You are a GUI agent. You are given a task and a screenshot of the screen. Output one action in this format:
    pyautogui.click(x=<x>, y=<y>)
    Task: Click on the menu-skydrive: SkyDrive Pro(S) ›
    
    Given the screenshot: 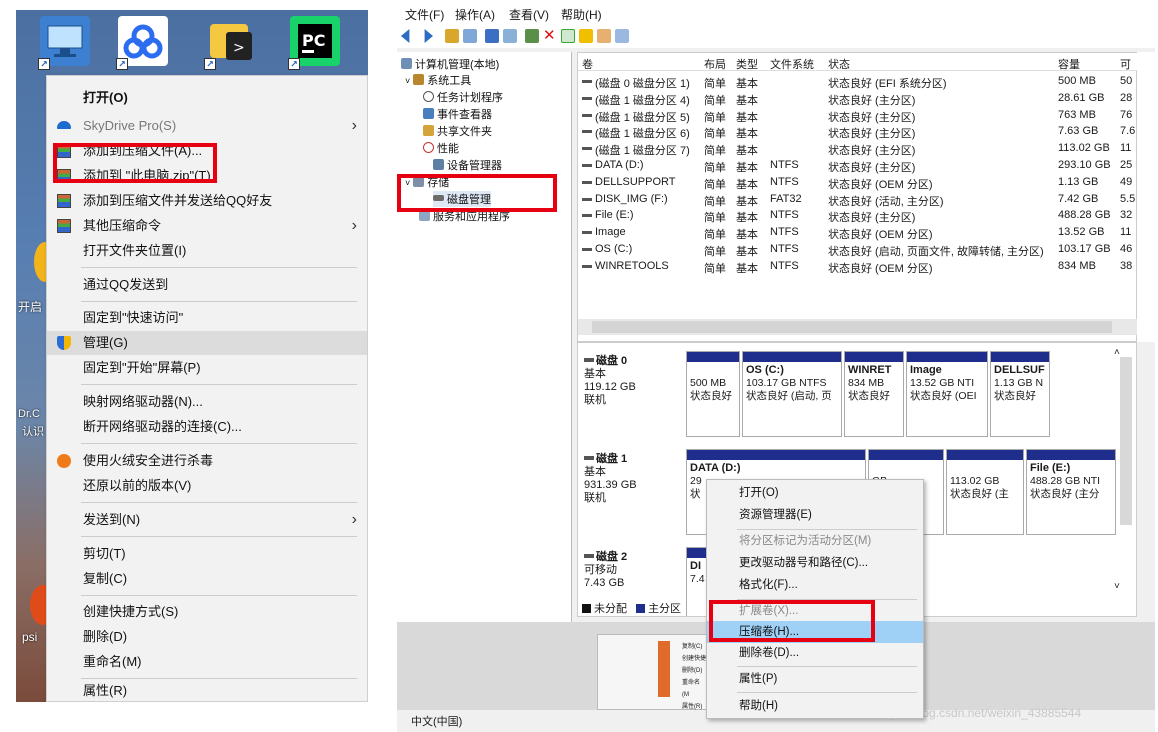 What is the action you would take?
    pyautogui.click(x=207, y=126)
    